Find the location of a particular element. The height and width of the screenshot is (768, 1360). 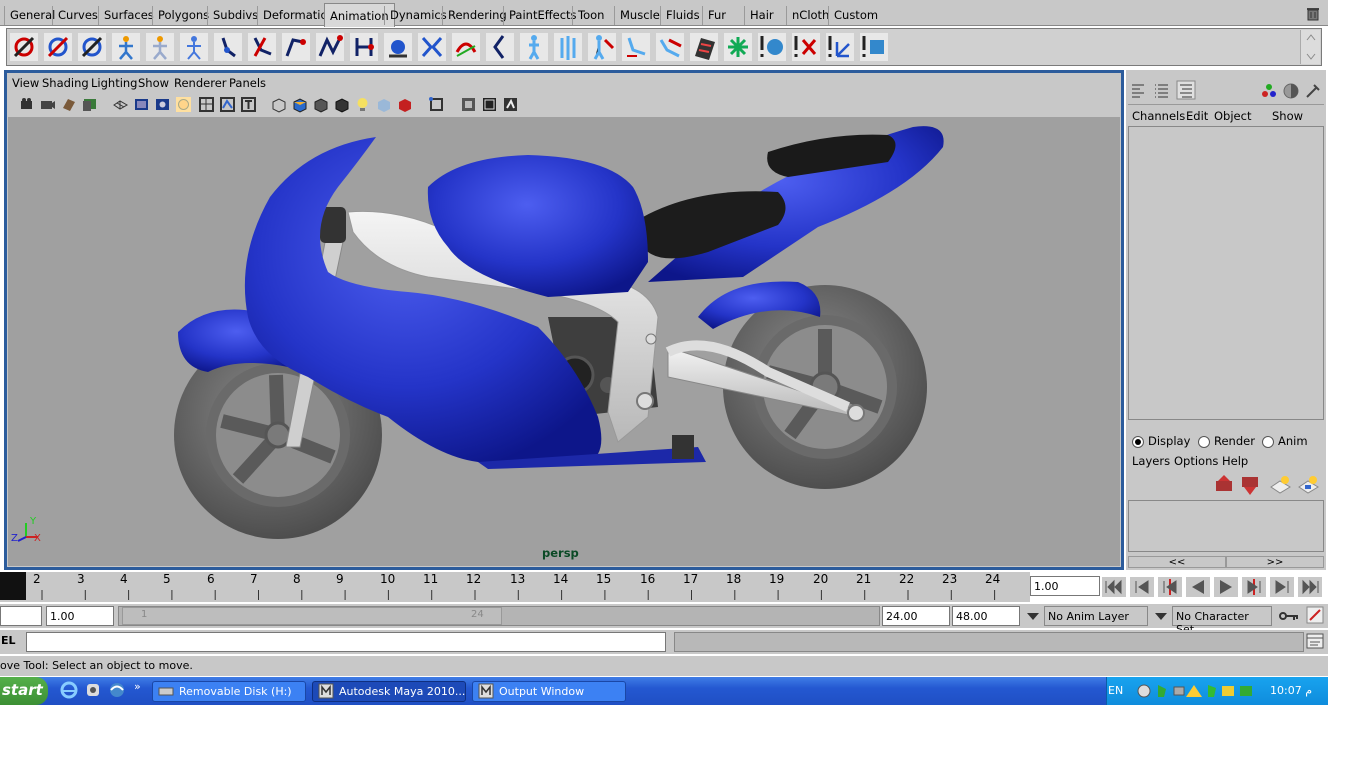

current-frame-marker is located at coordinates (13, 586).